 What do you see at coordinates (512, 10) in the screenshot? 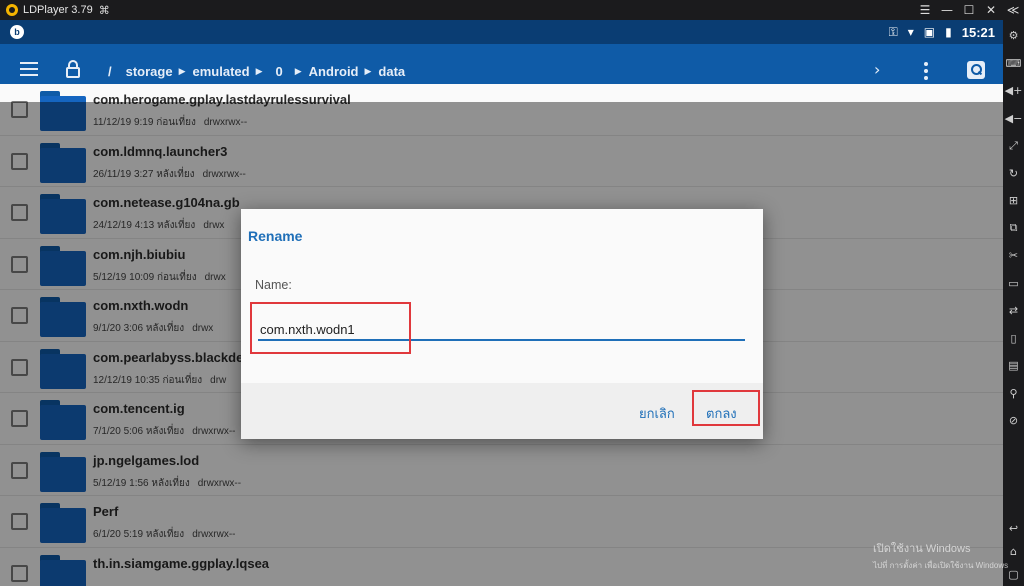
I see `emulator-titlebar: LDPlayer 3.79 ⌘ ☰ — ☐ ✕ ≪` at bounding box center [512, 10].